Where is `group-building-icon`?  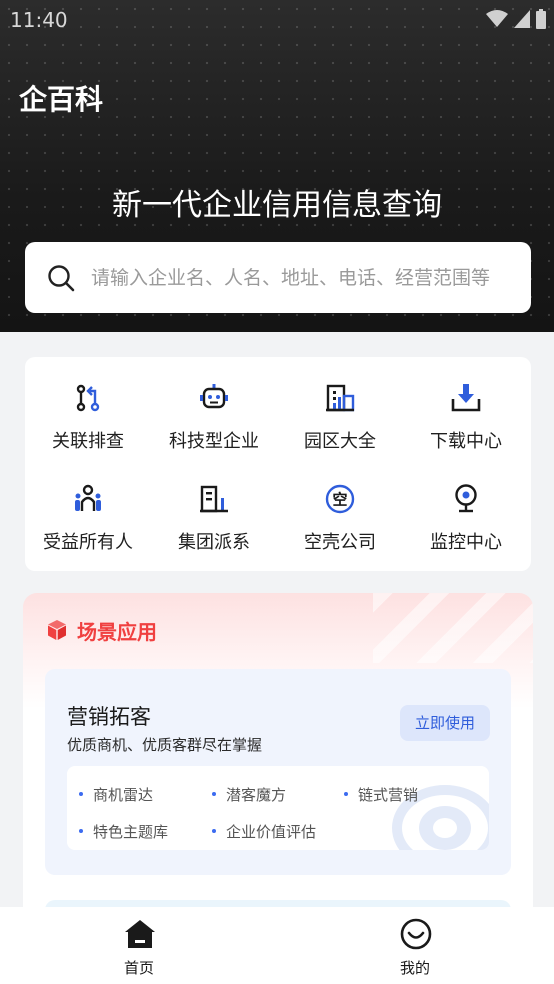 group-building-icon is located at coordinates (214, 499).